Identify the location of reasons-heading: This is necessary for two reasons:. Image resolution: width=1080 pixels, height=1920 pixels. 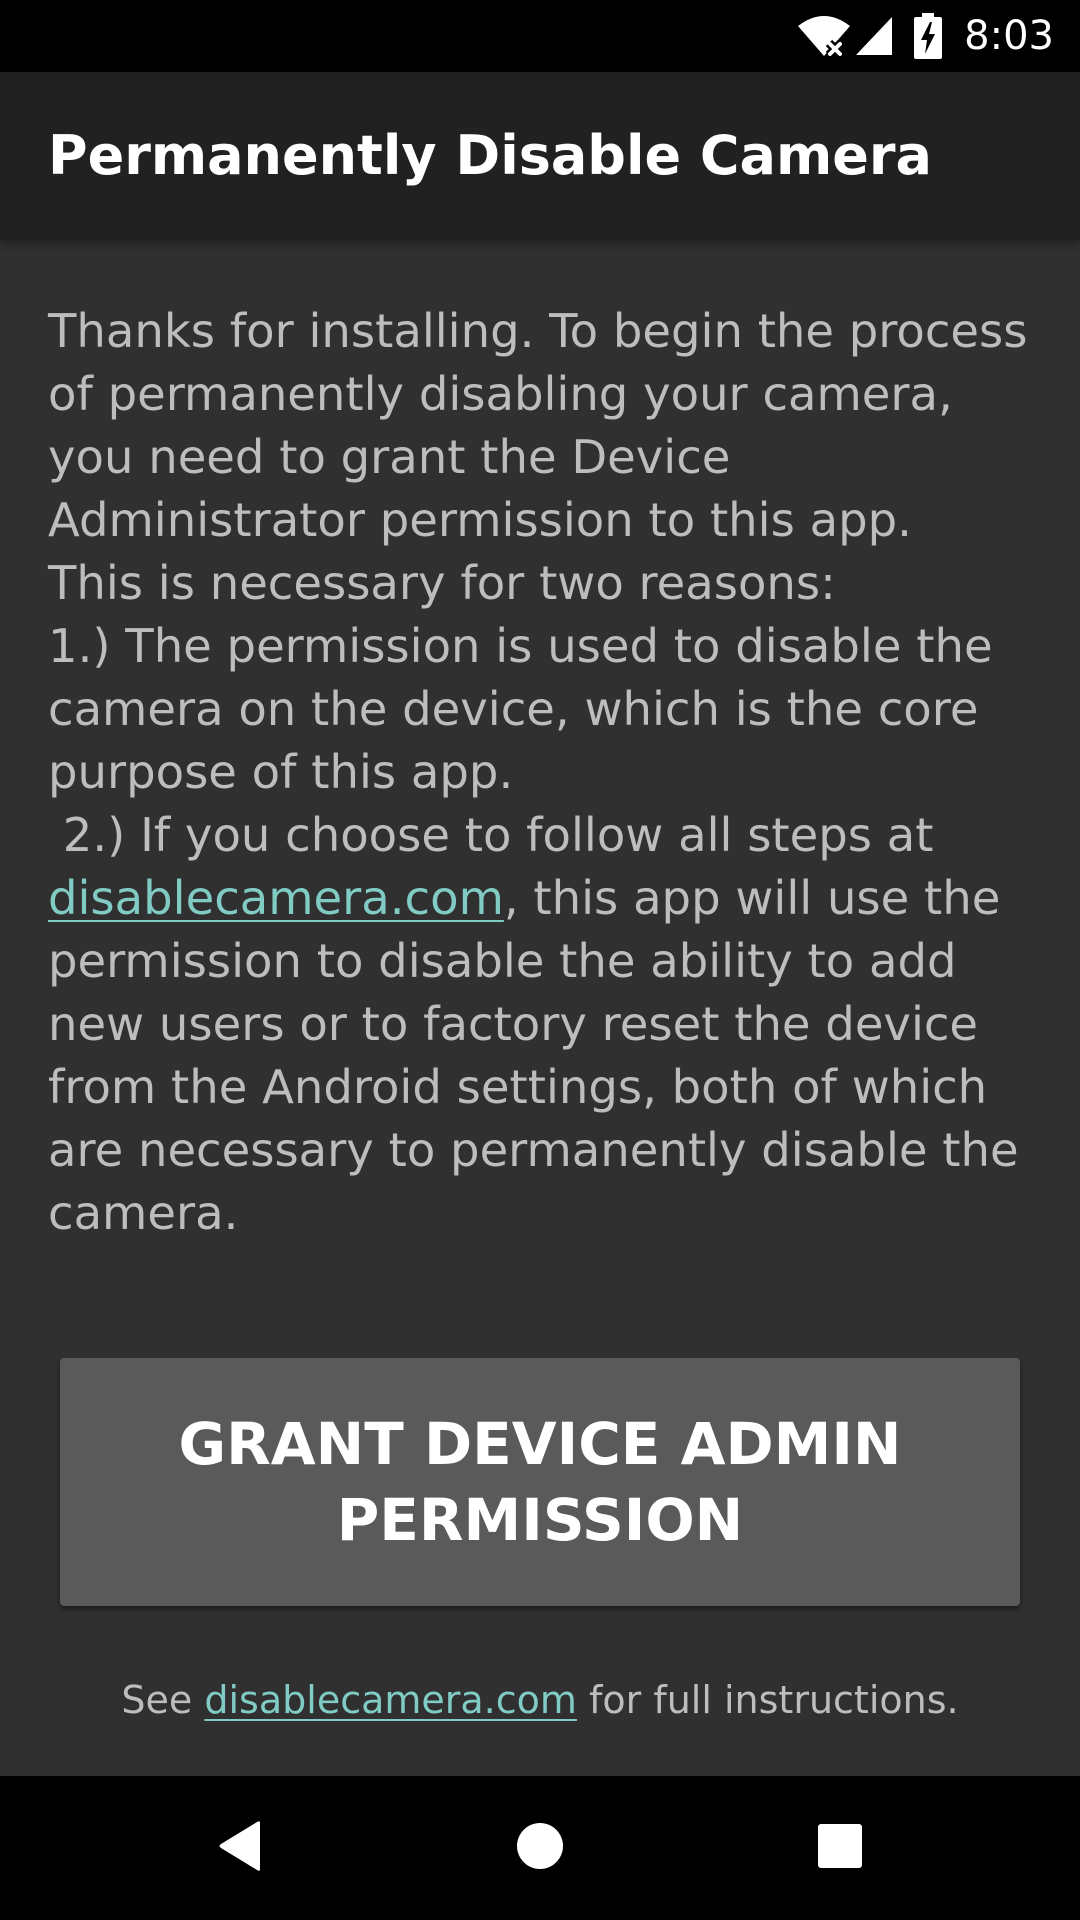
(543, 583).